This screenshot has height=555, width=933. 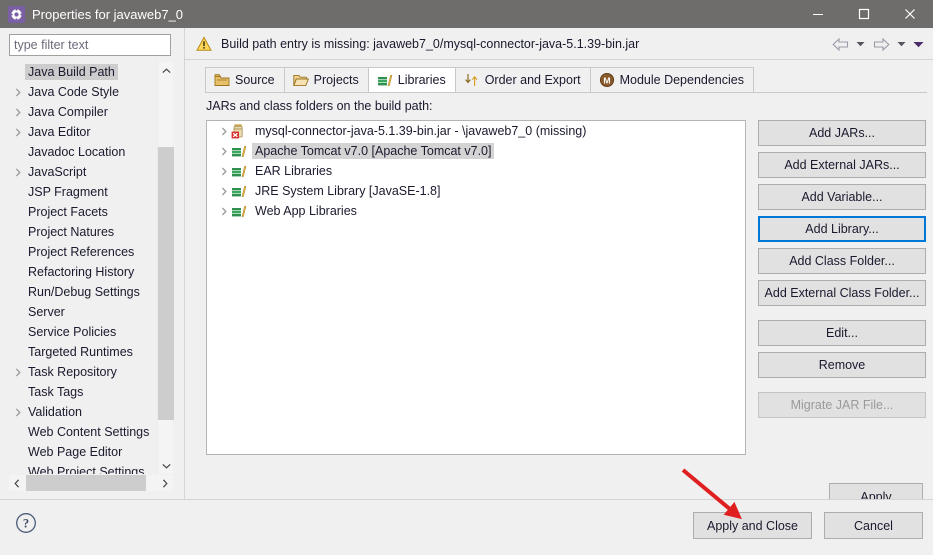 What do you see at coordinates (82, 92) in the screenshot?
I see `sidebar-item-java-code-style: Java Code Style` at bounding box center [82, 92].